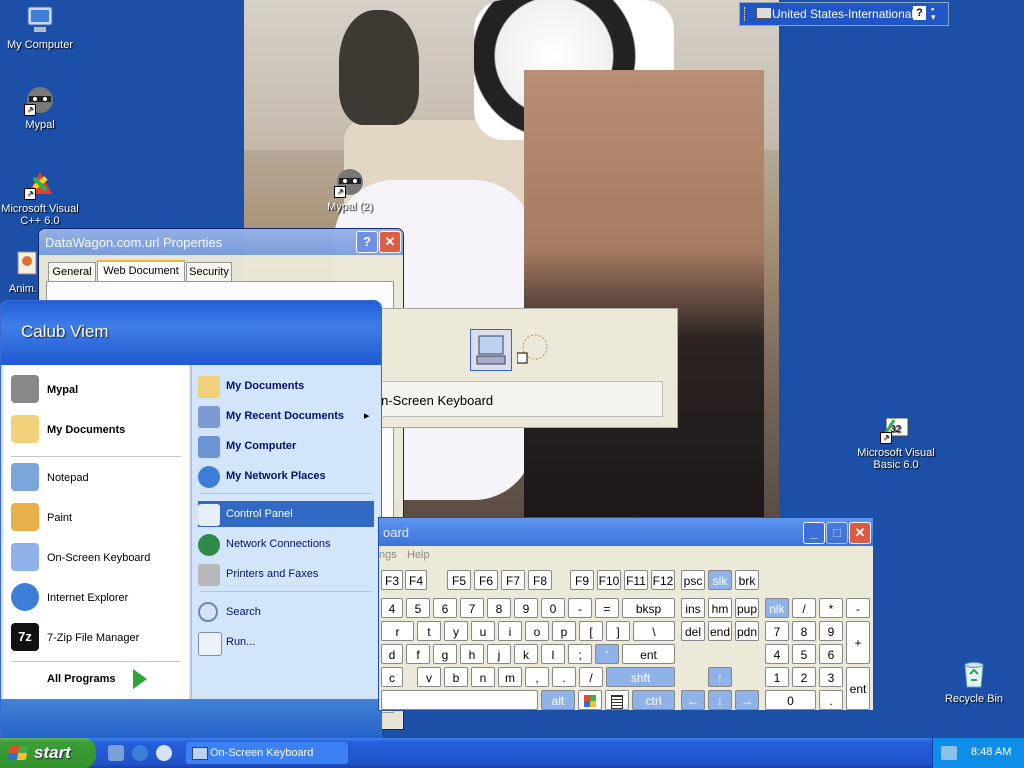 The image size is (1024, 768). I want to click on language-label: United States-International, so click(843, 14).